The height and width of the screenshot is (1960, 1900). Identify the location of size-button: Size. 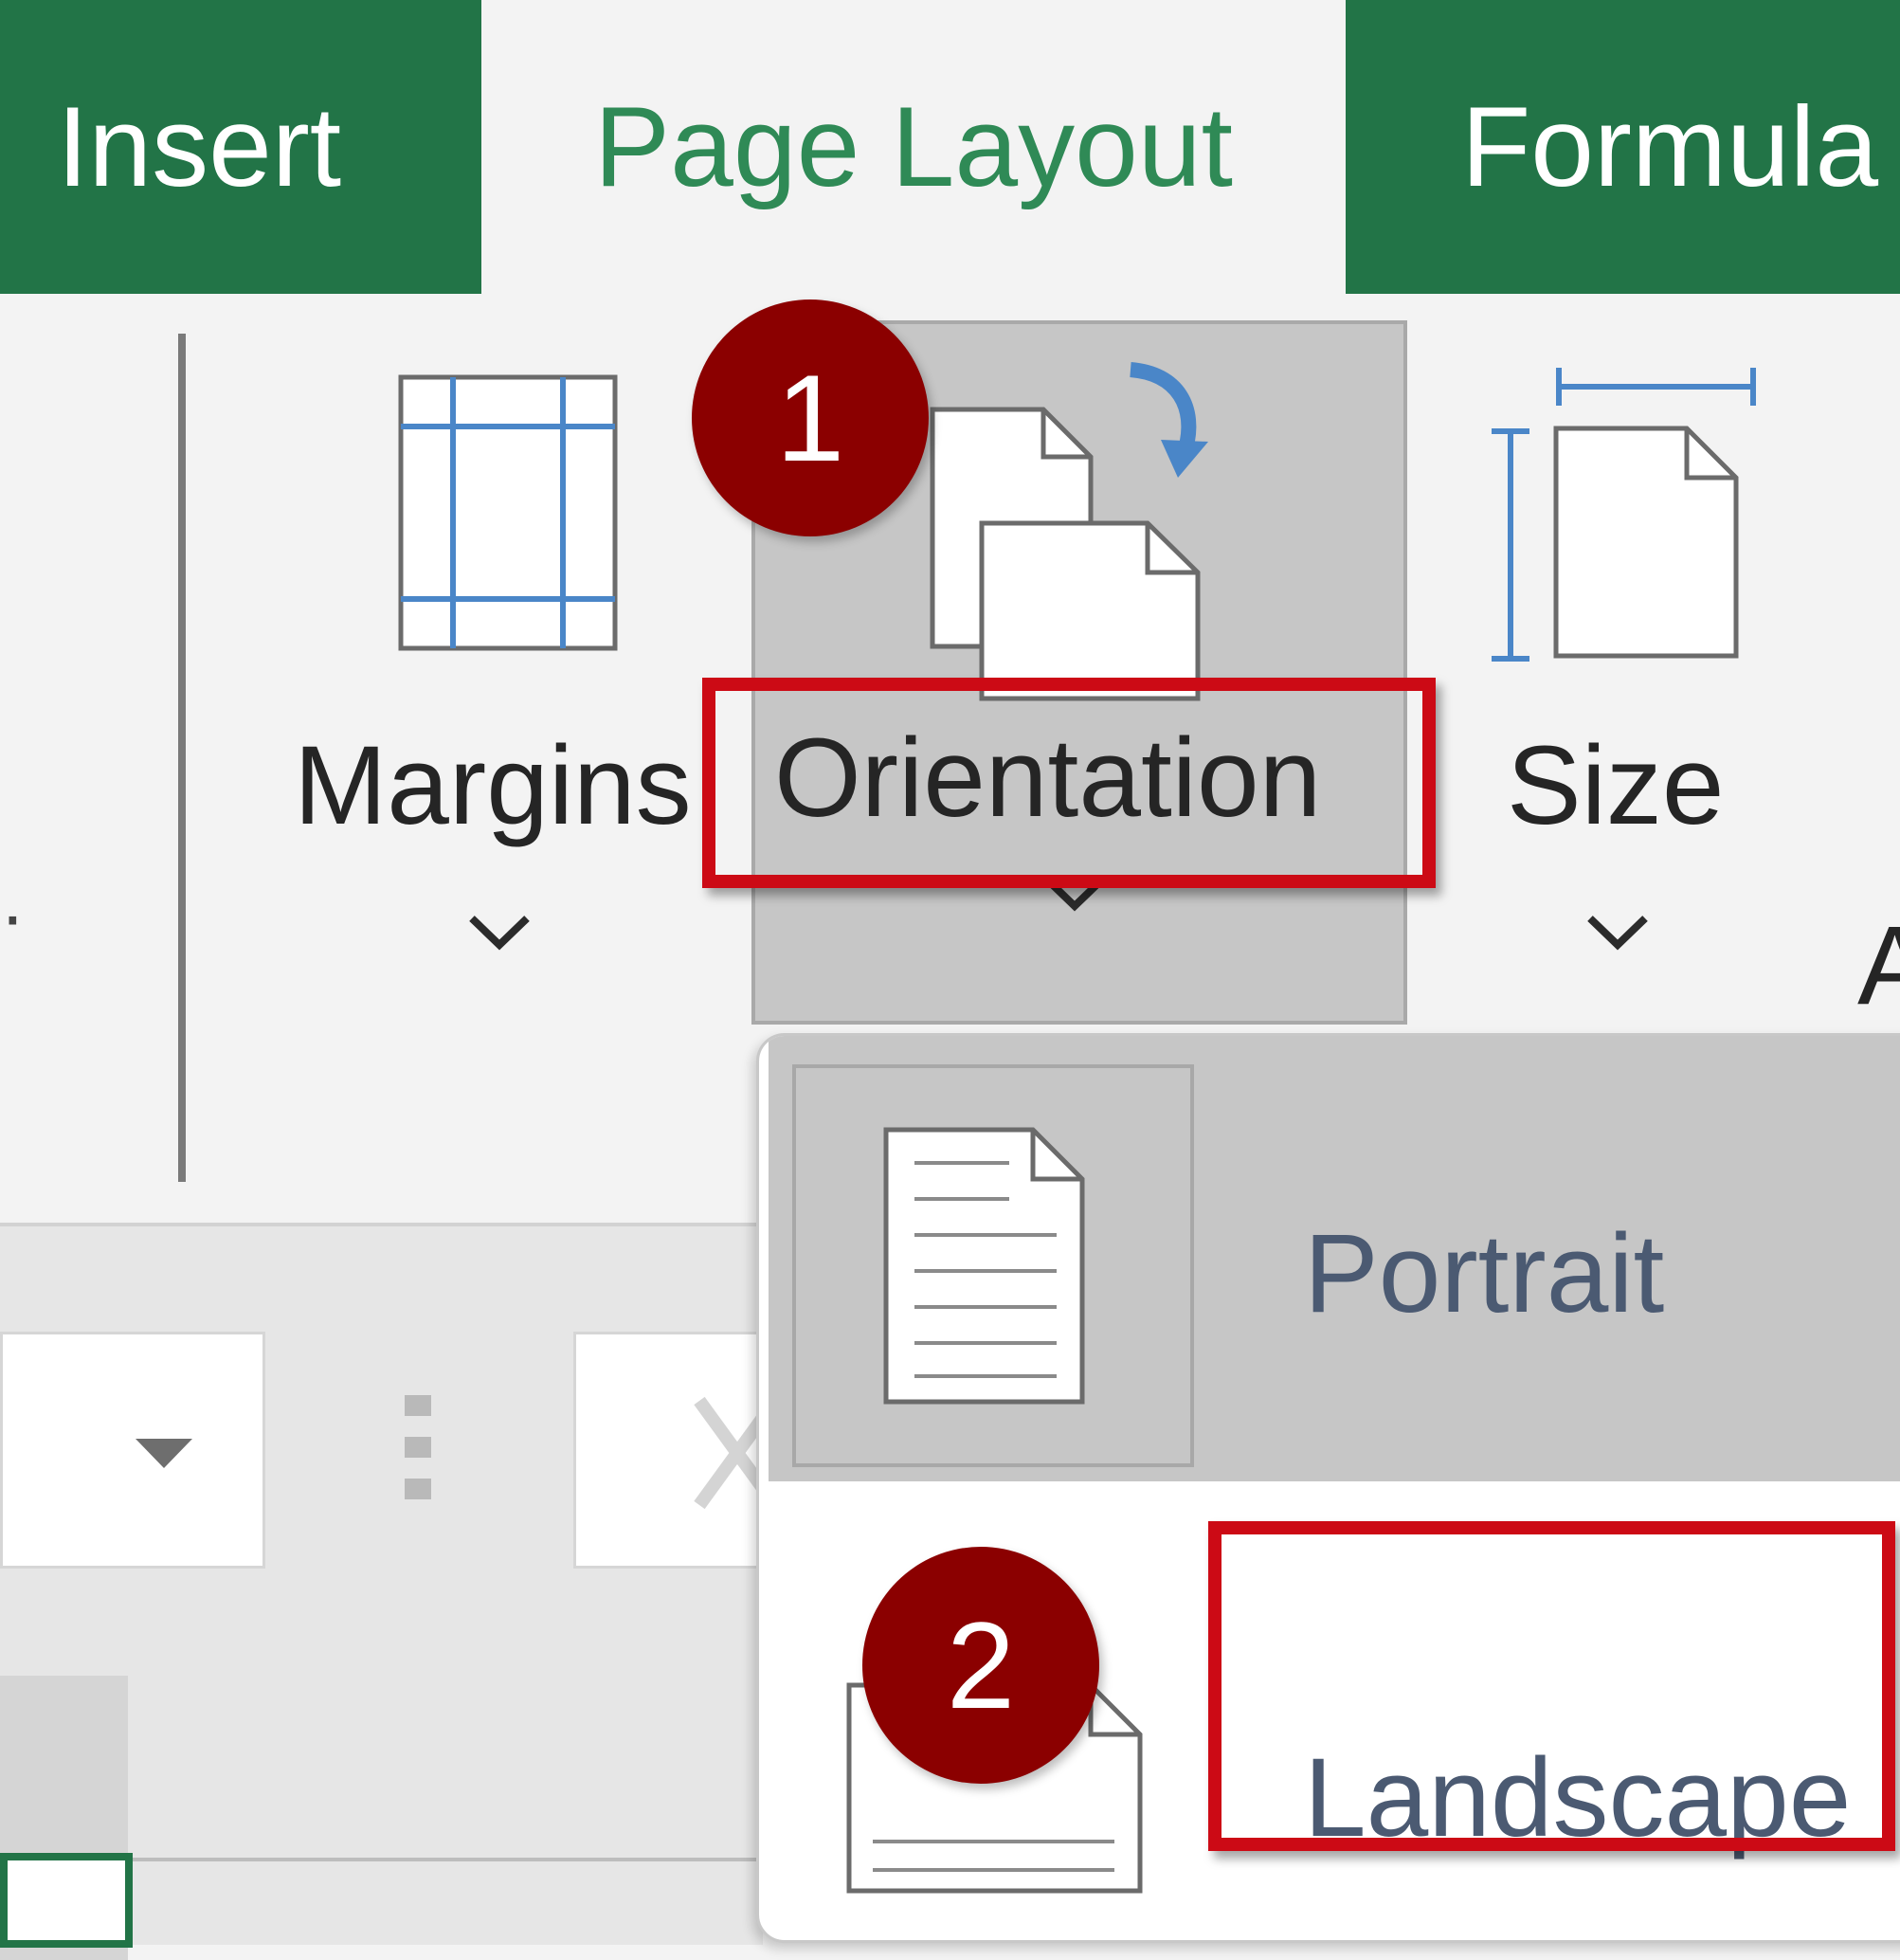
(1639, 673).